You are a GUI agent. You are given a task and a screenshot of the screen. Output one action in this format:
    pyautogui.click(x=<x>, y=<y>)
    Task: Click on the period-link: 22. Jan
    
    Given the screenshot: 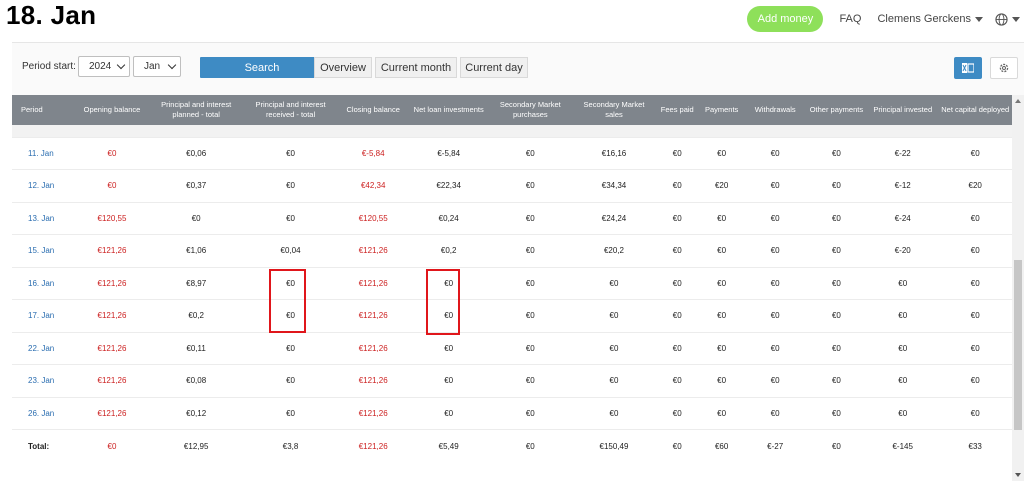 What is the action you would take?
    pyautogui.click(x=44, y=348)
    